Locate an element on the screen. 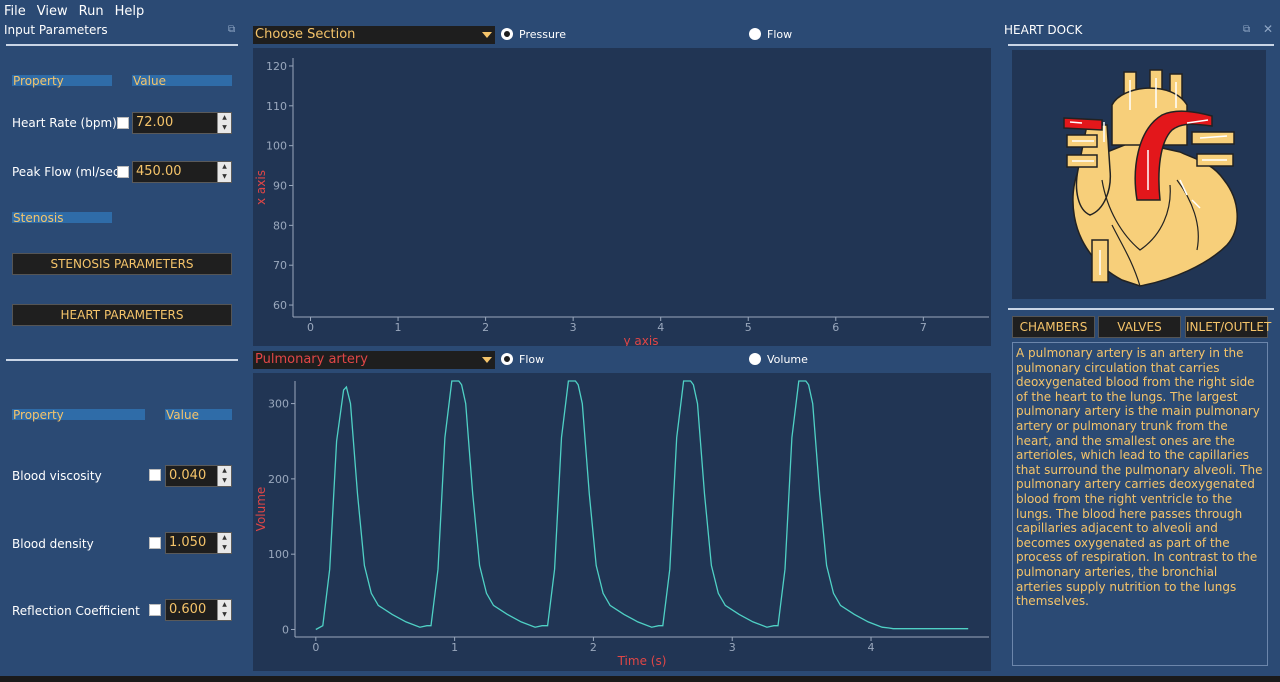 Image resolution: width=1280 pixels, height=682 pixels. x-tick-label: 5 is located at coordinates (748, 327).